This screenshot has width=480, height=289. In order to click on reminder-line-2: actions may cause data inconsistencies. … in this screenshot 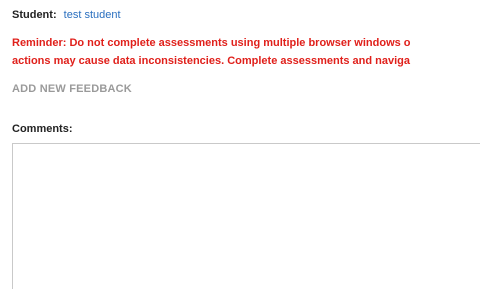, I will do `click(211, 61)`.